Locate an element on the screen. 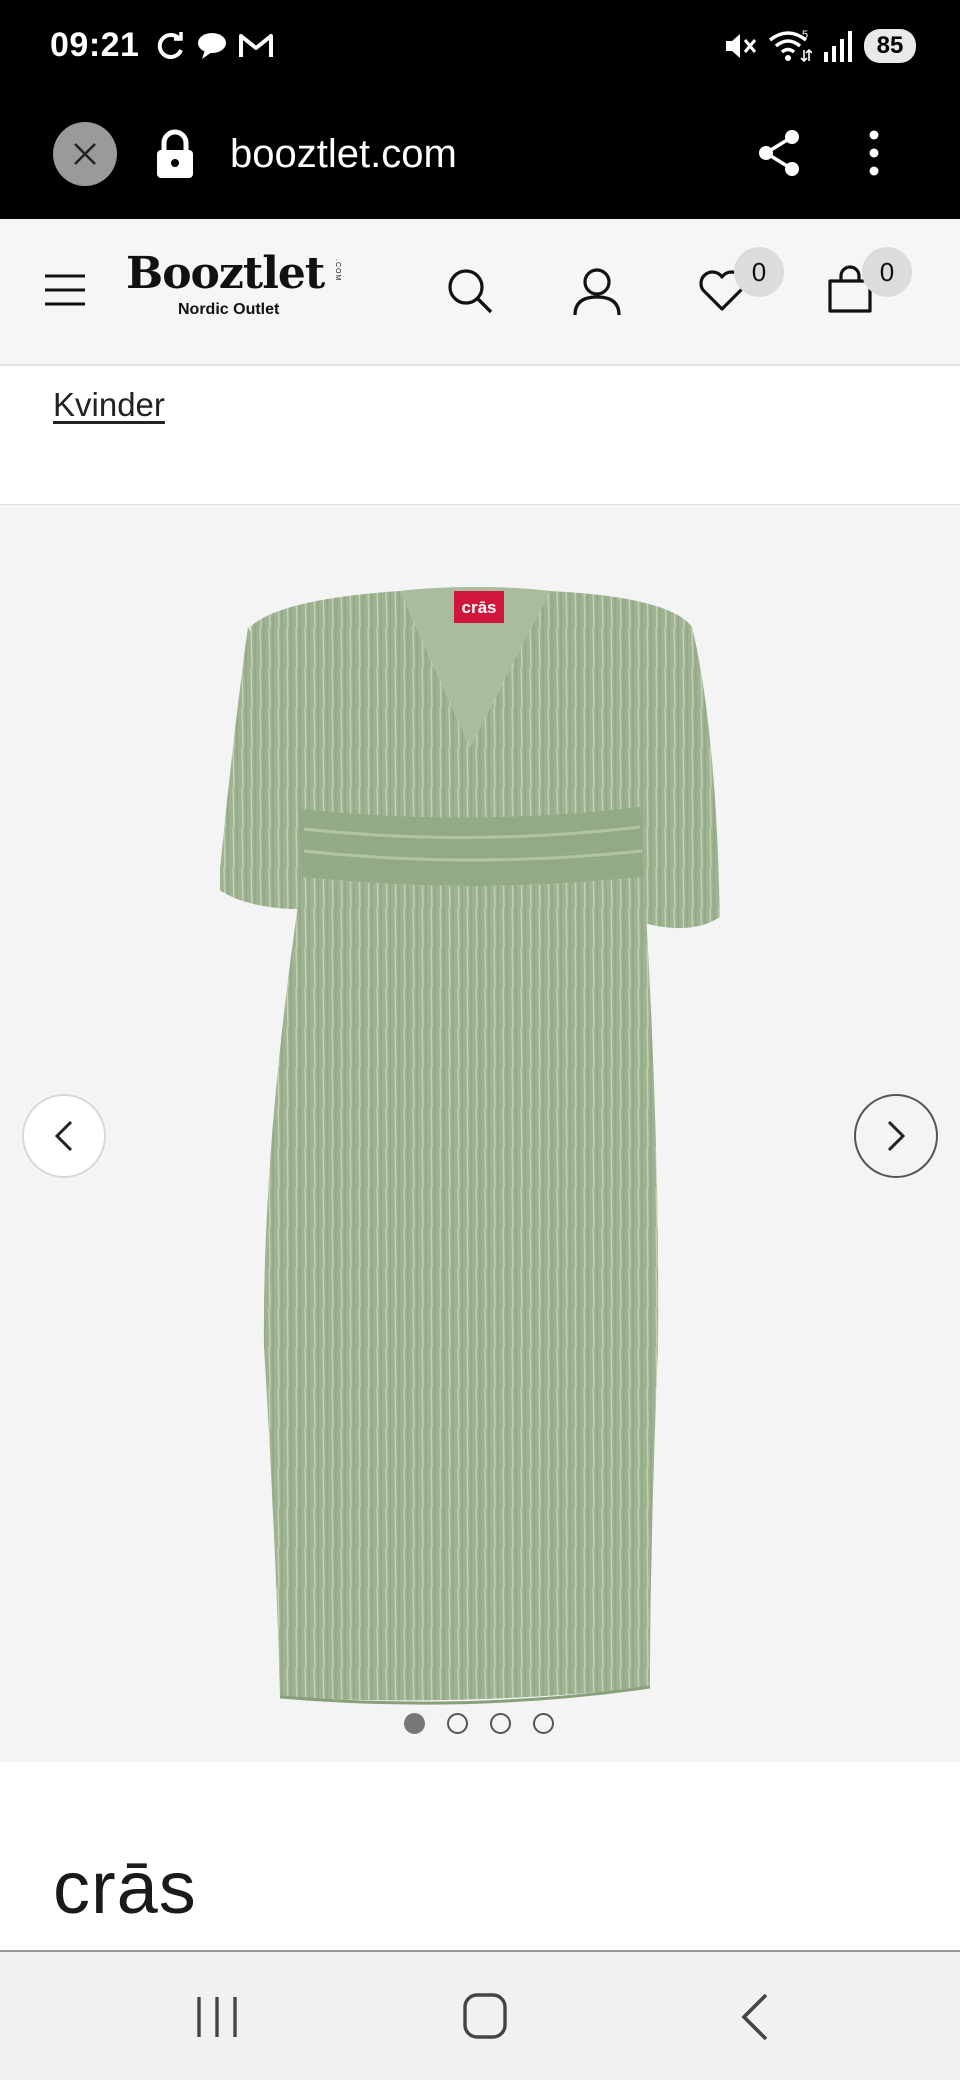 The image size is (960, 2080). back-icon is located at coordinates (755, 2017).